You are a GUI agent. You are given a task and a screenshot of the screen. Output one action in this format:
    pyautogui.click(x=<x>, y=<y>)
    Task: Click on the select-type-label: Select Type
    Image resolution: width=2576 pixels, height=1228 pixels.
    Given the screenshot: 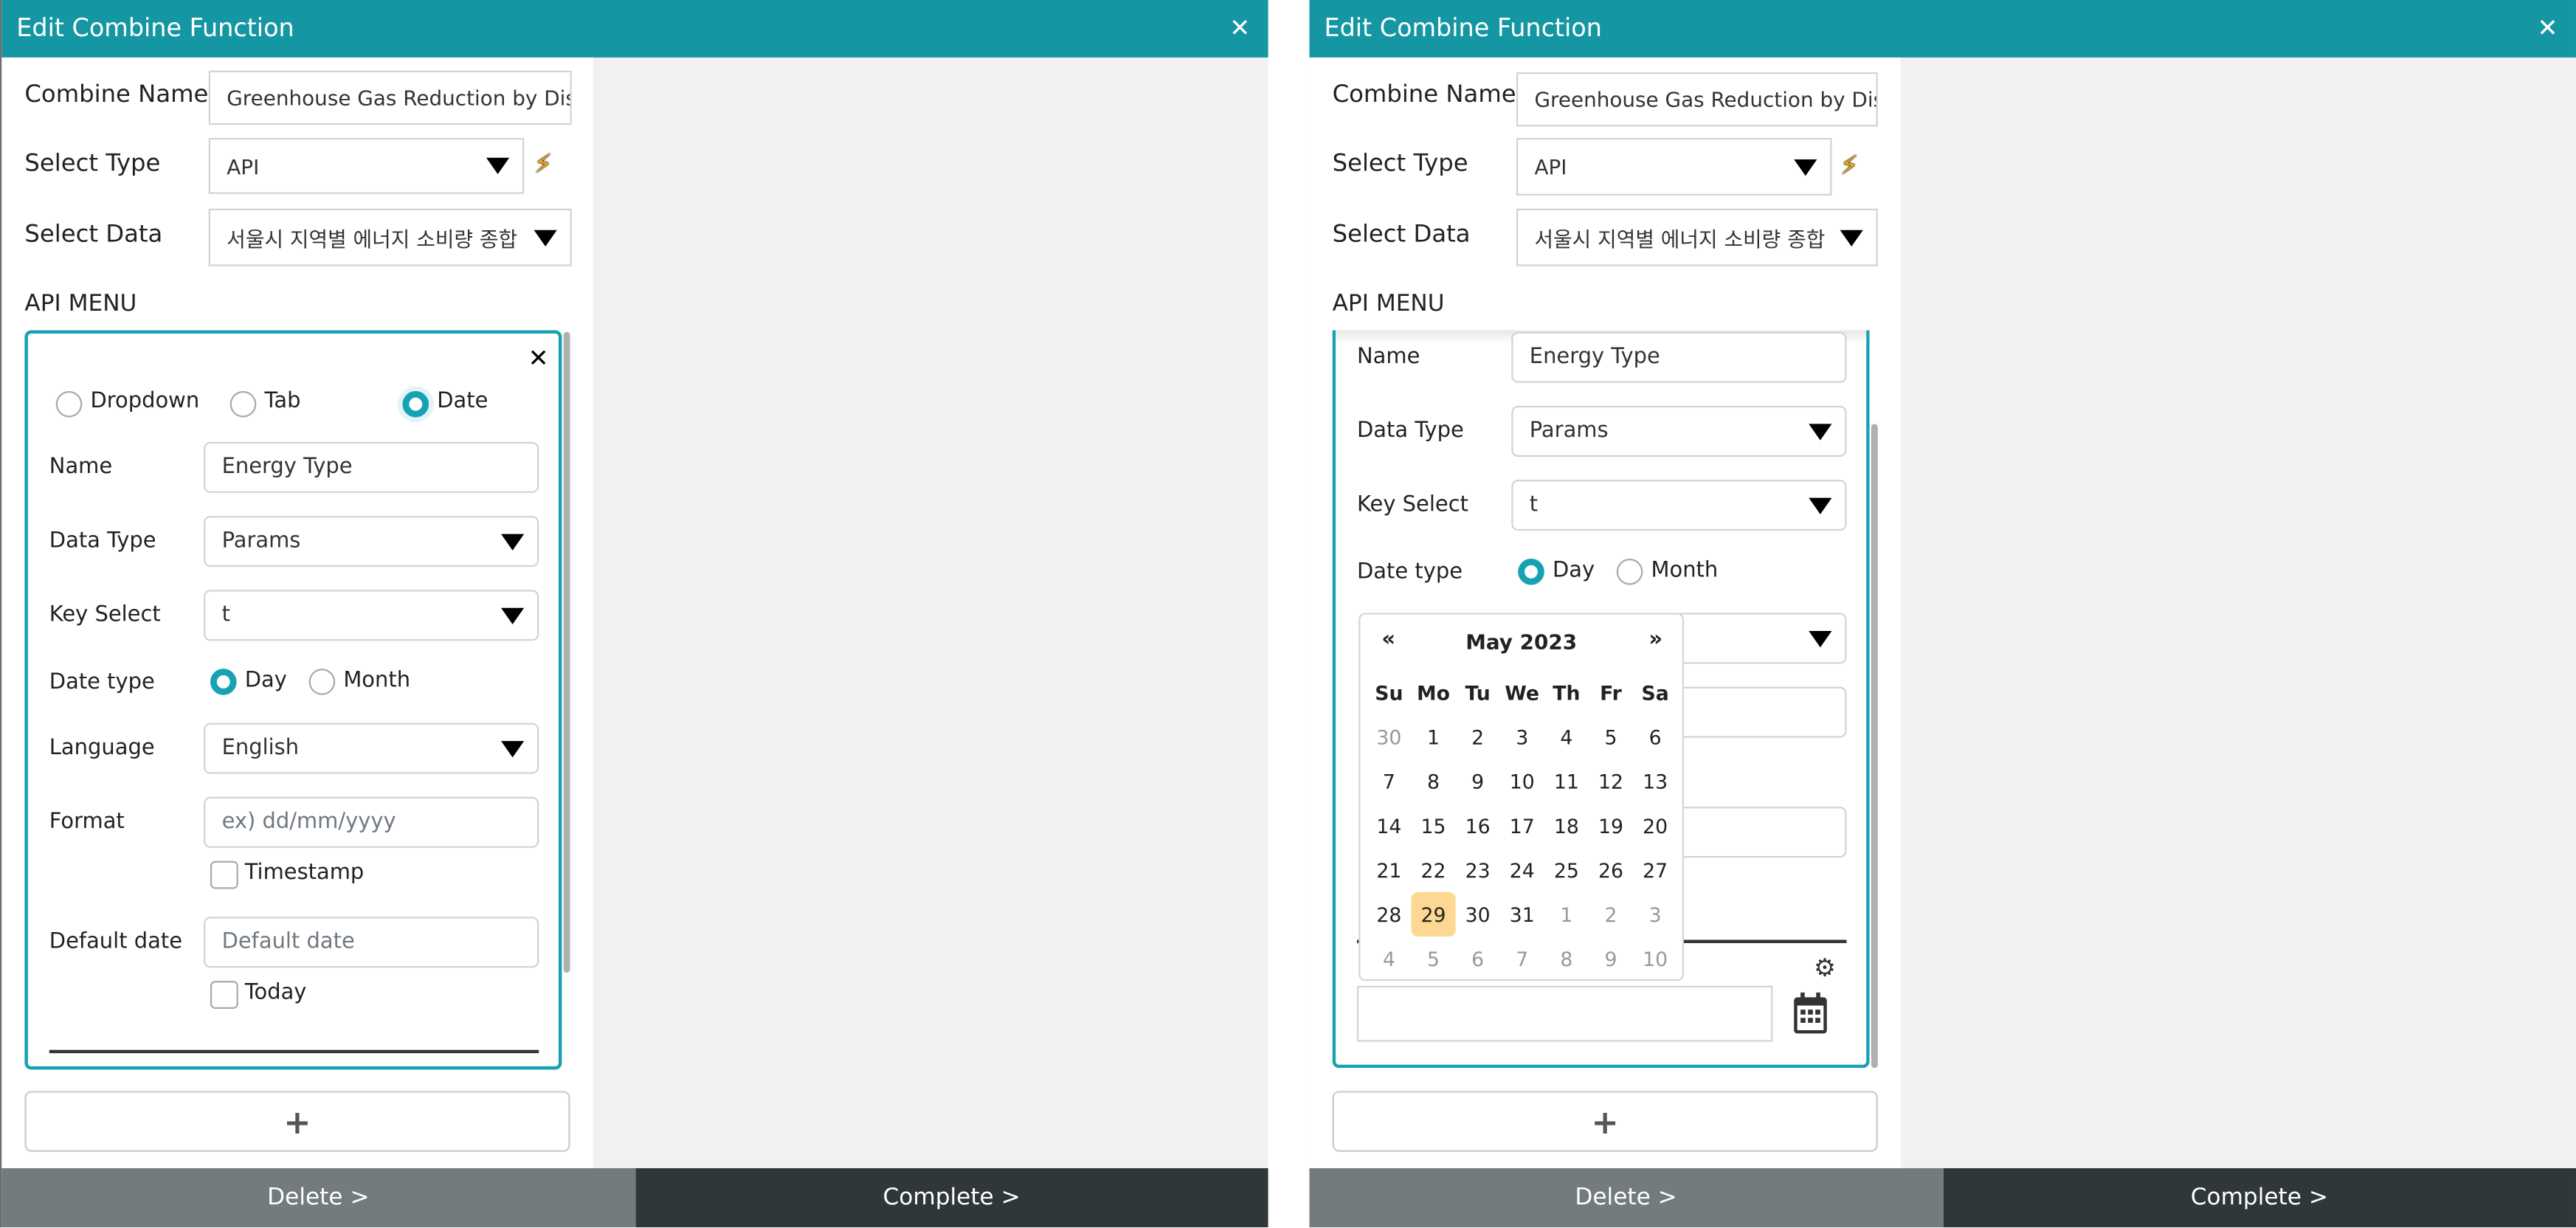 What is the action you would take?
    pyautogui.click(x=93, y=164)
    